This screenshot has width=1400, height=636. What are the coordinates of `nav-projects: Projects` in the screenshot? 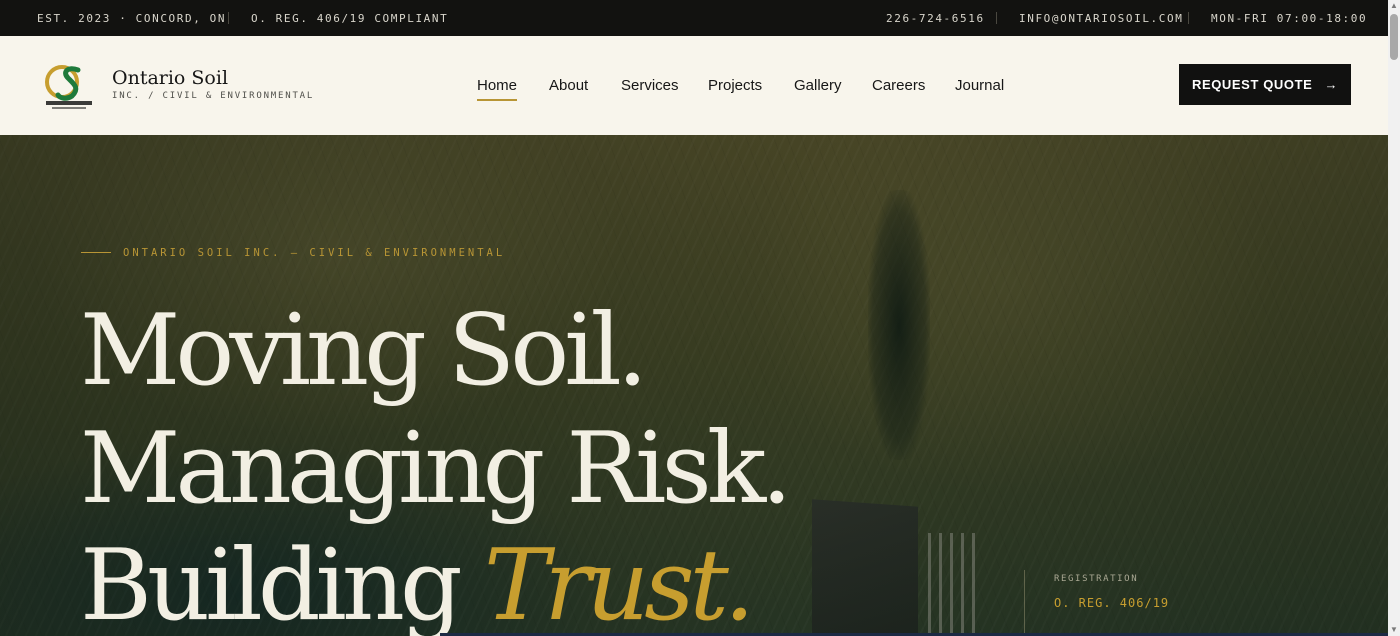 It's located at (735, 85).